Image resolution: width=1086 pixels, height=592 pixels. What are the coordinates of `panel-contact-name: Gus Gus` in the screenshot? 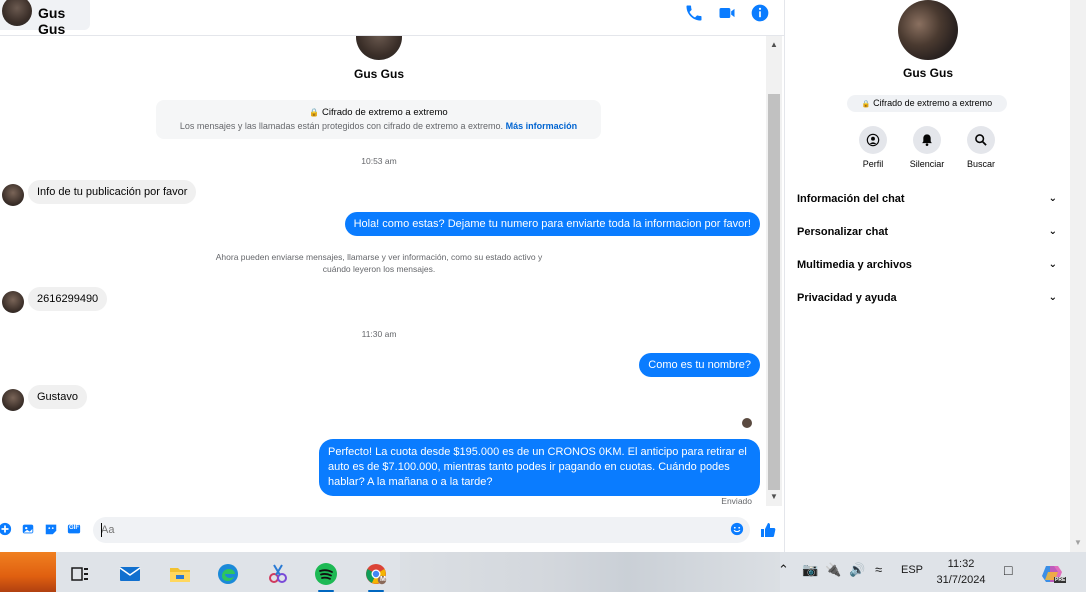 It's located at (928, 73).